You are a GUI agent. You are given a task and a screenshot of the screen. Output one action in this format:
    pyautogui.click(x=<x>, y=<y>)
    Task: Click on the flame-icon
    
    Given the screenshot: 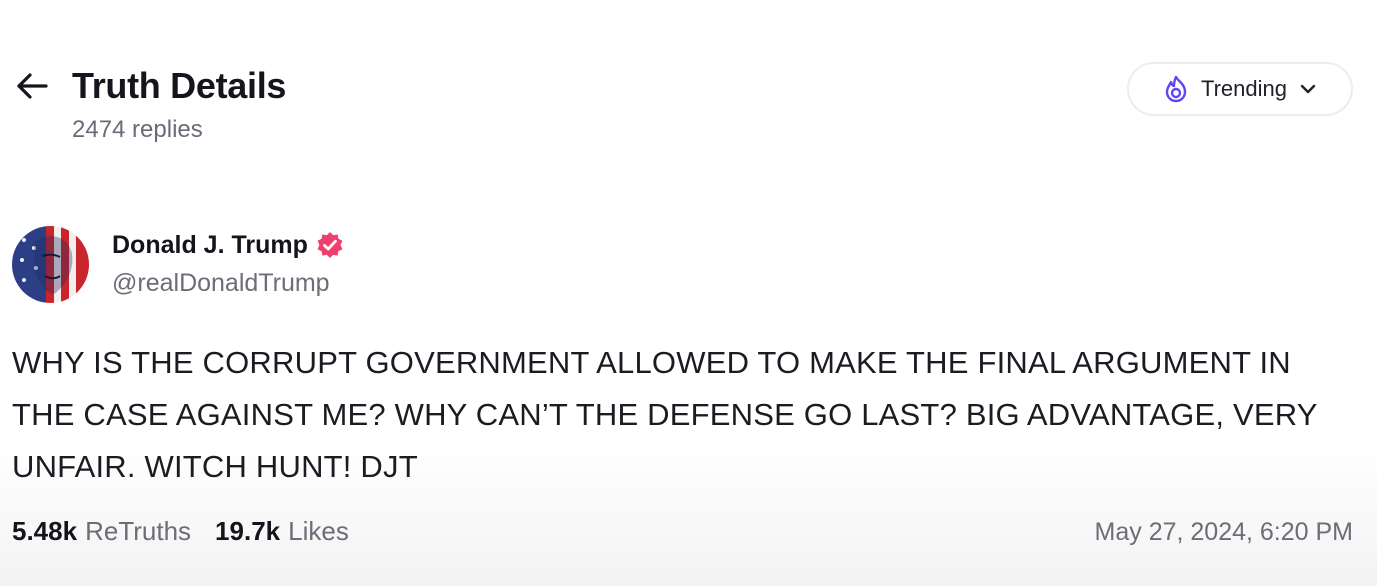 What is the action you would take?
    pyautogui.click(x=1176, y=89)
    